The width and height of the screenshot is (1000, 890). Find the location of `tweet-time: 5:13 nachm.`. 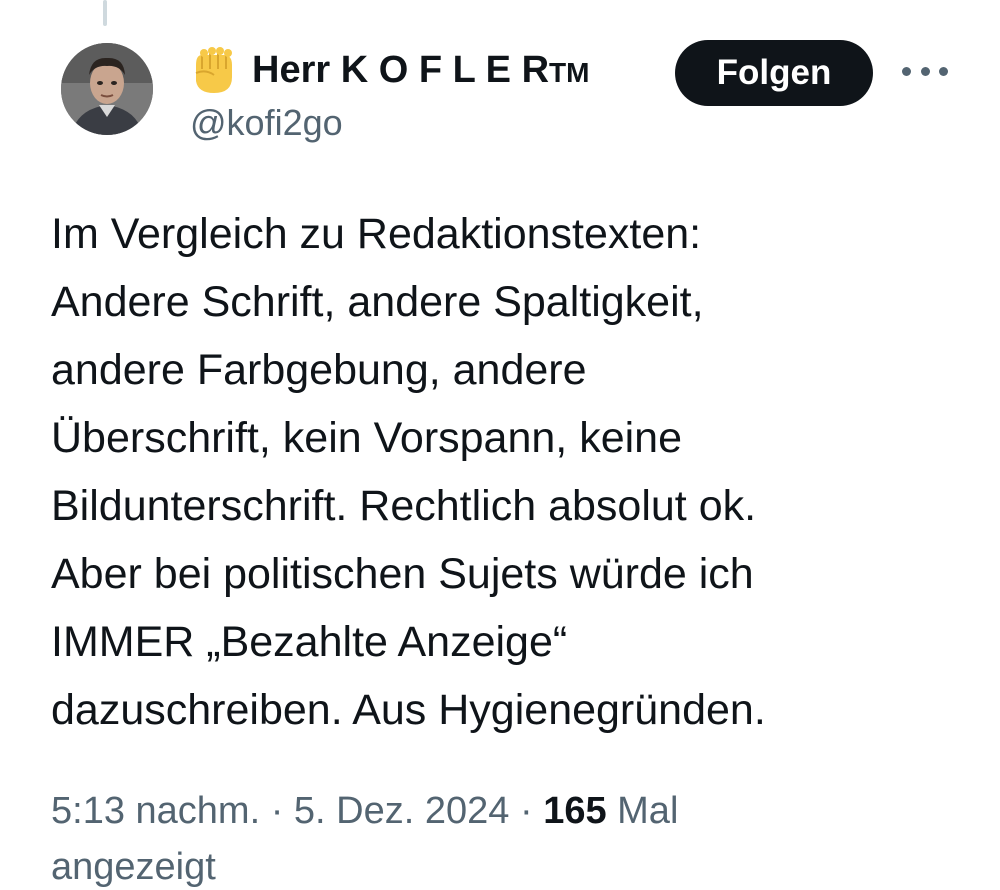

tweet-time: 5:13 nachm. is located at coordinates (155, 811).